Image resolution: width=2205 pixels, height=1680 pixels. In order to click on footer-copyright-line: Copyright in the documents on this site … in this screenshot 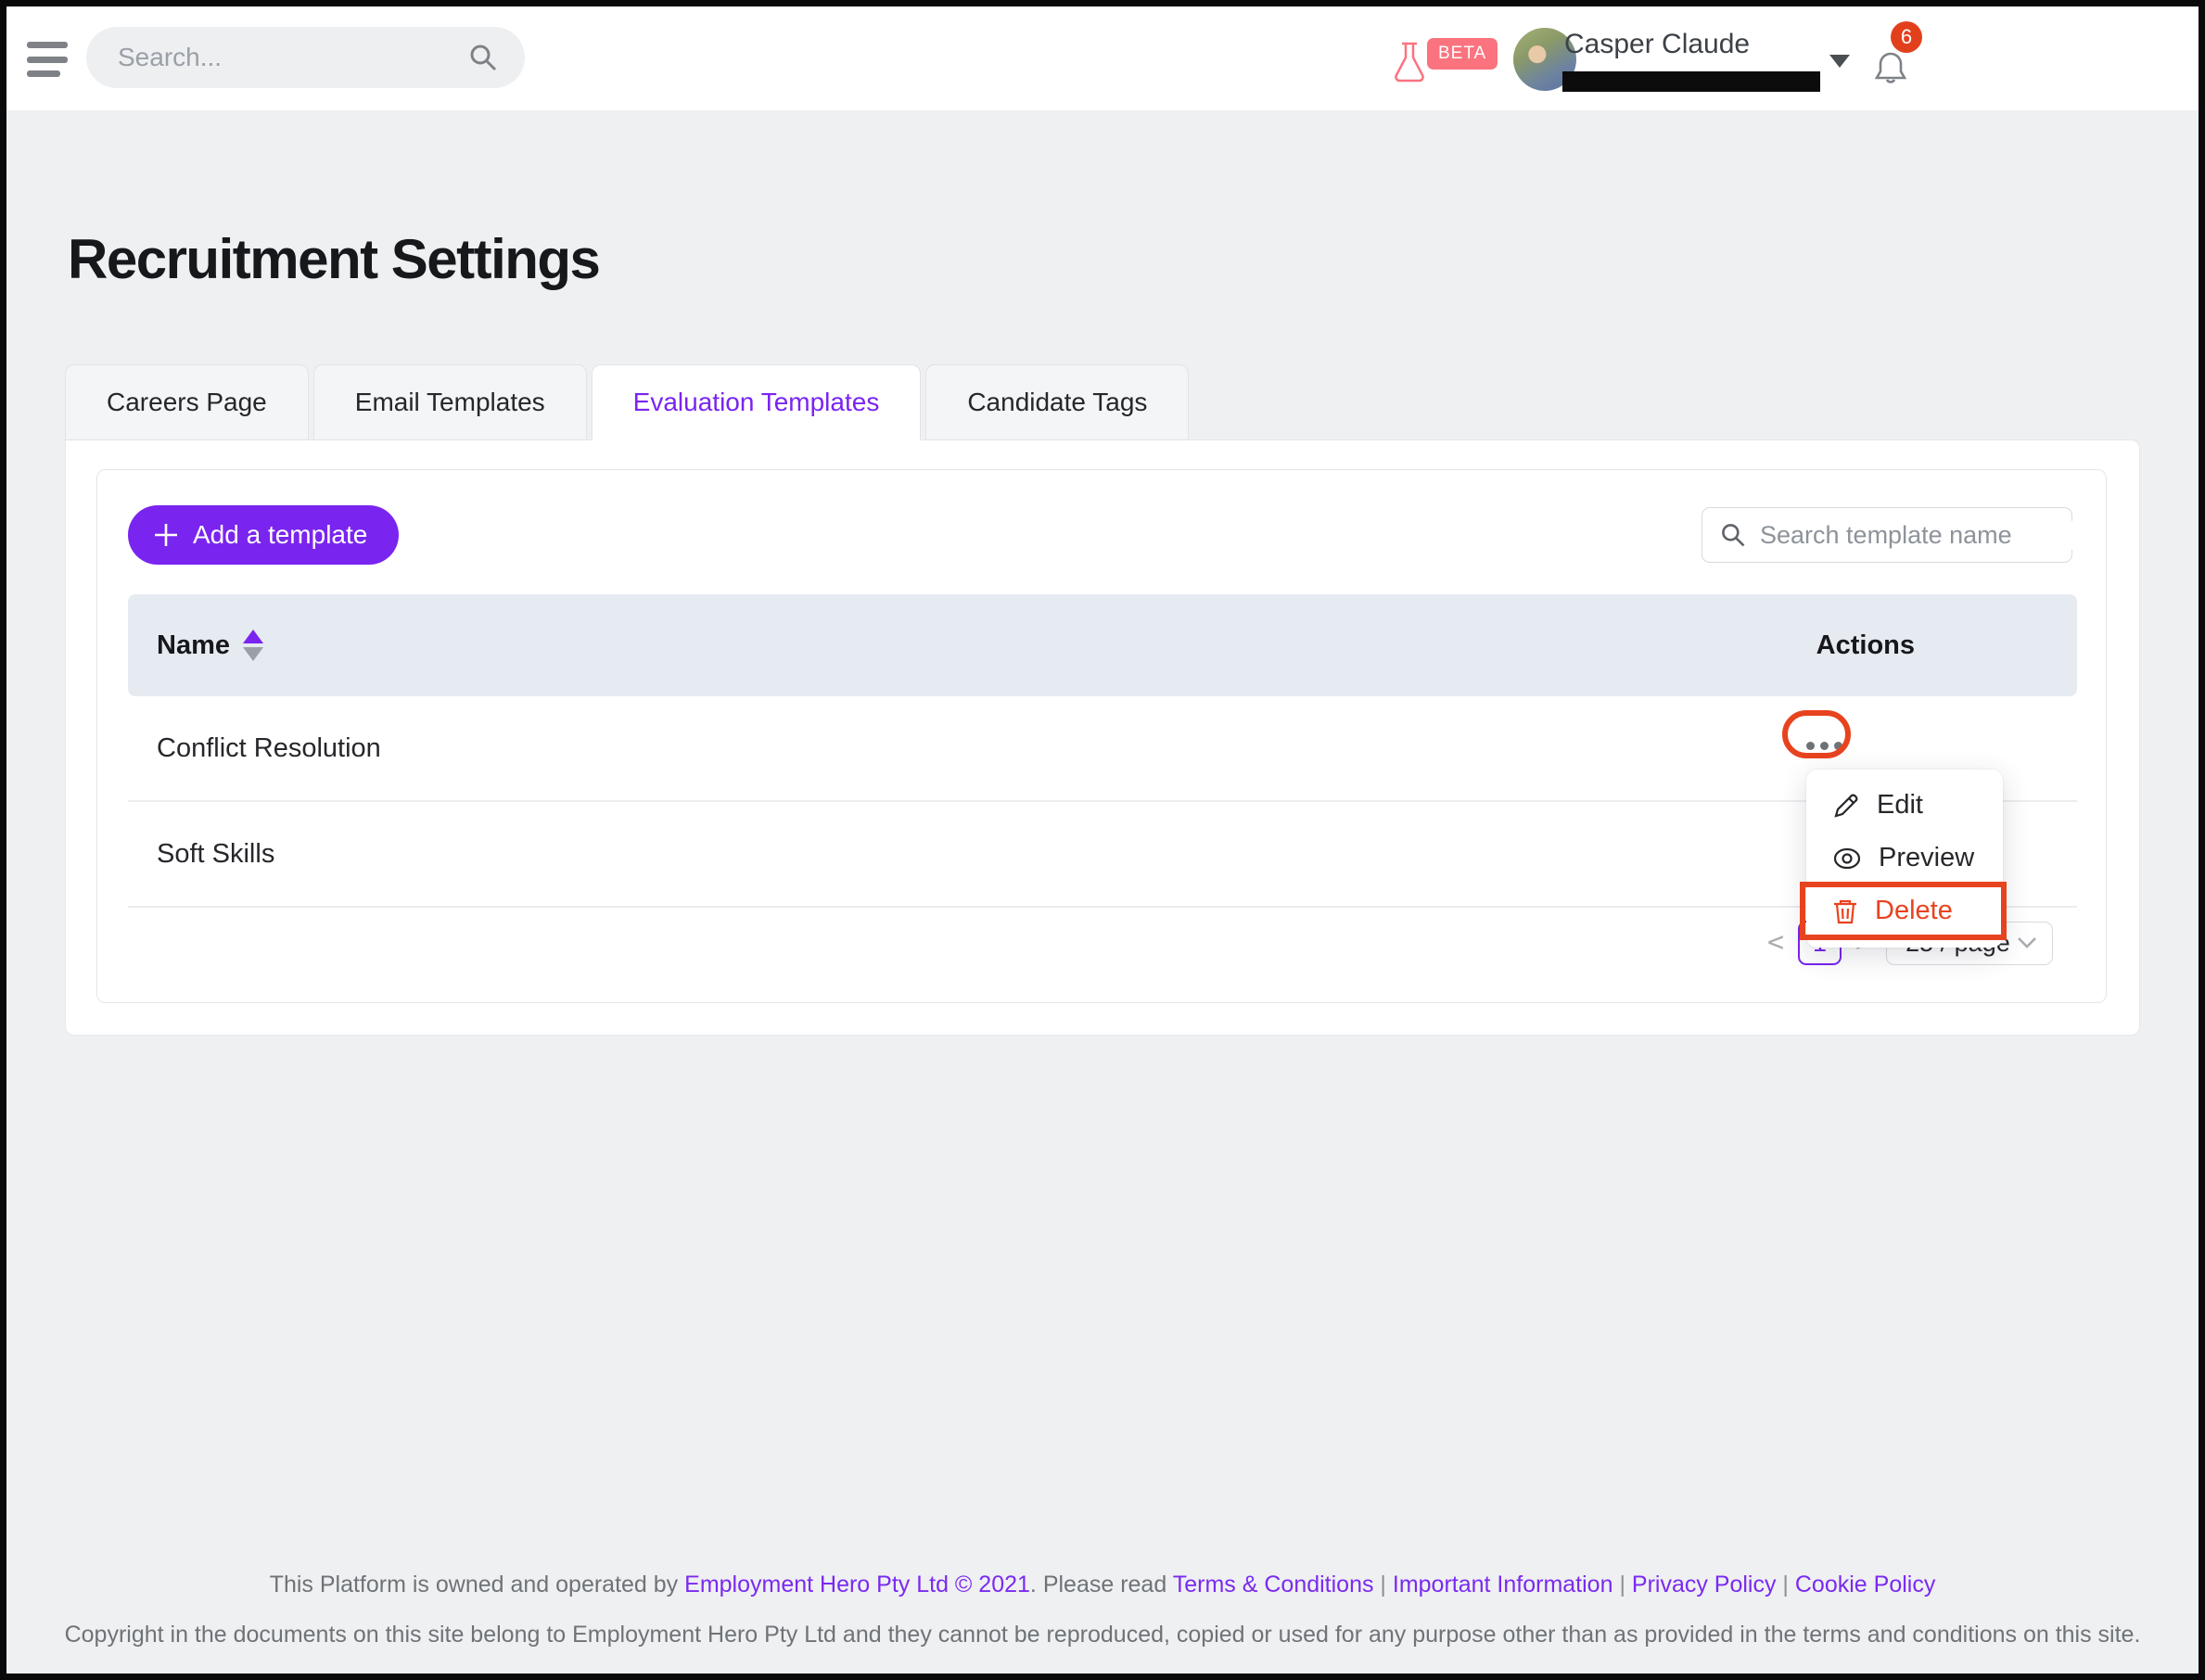, I will do `click(1102, 1635)`.